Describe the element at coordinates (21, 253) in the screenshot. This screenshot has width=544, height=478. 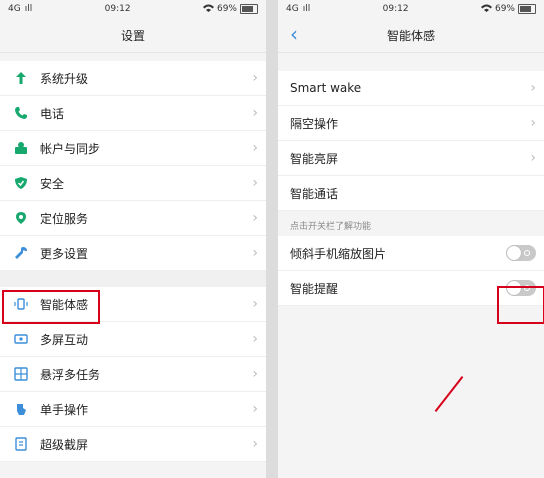
I see `wrench-icon` at that location.